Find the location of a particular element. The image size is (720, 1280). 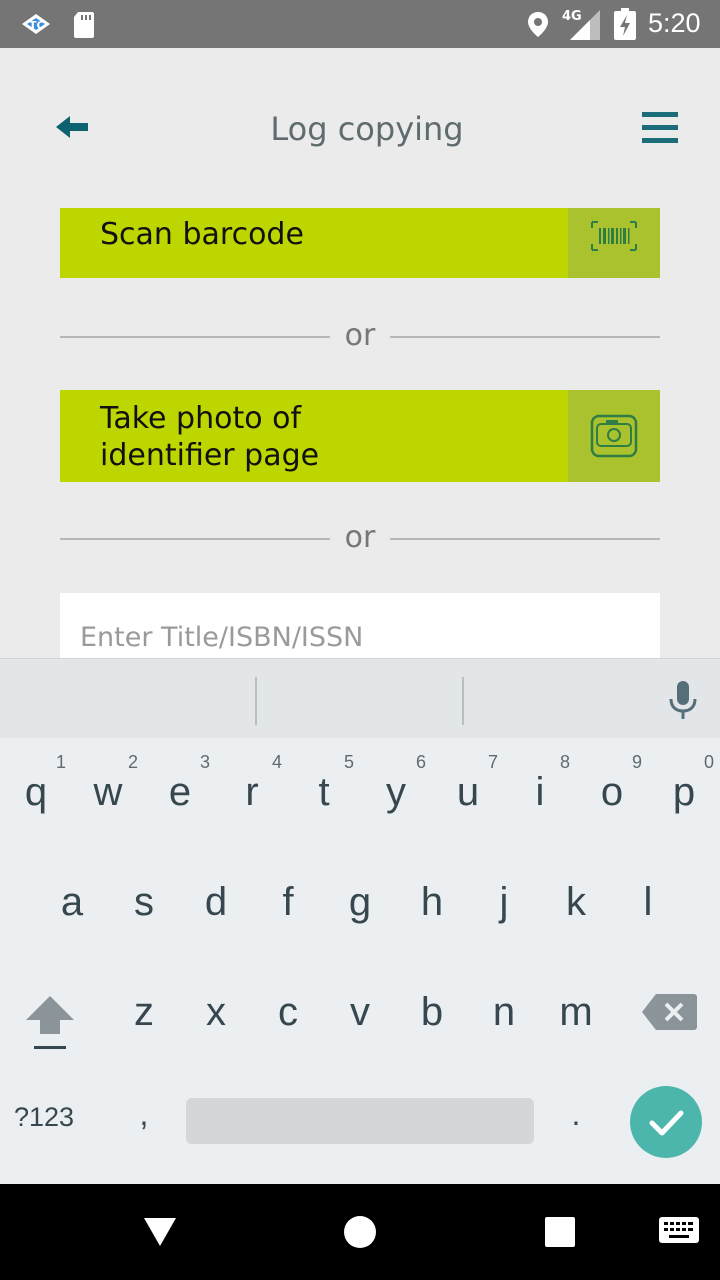

recents-square-icon is located at coordinates (560, 1232).